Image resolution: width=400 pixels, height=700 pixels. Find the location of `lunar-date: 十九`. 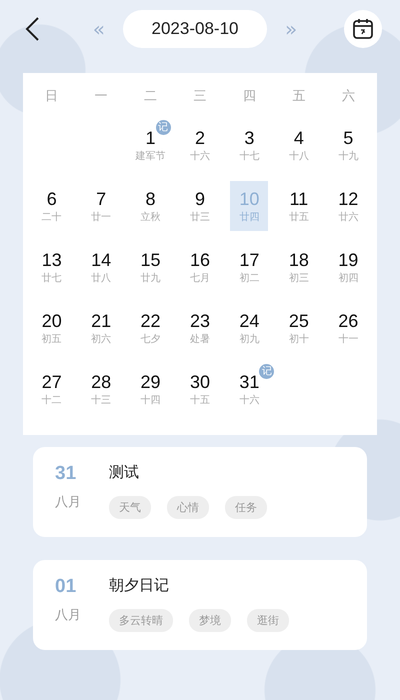

lunar-date: 十九 is located at coordinates (348, 156).